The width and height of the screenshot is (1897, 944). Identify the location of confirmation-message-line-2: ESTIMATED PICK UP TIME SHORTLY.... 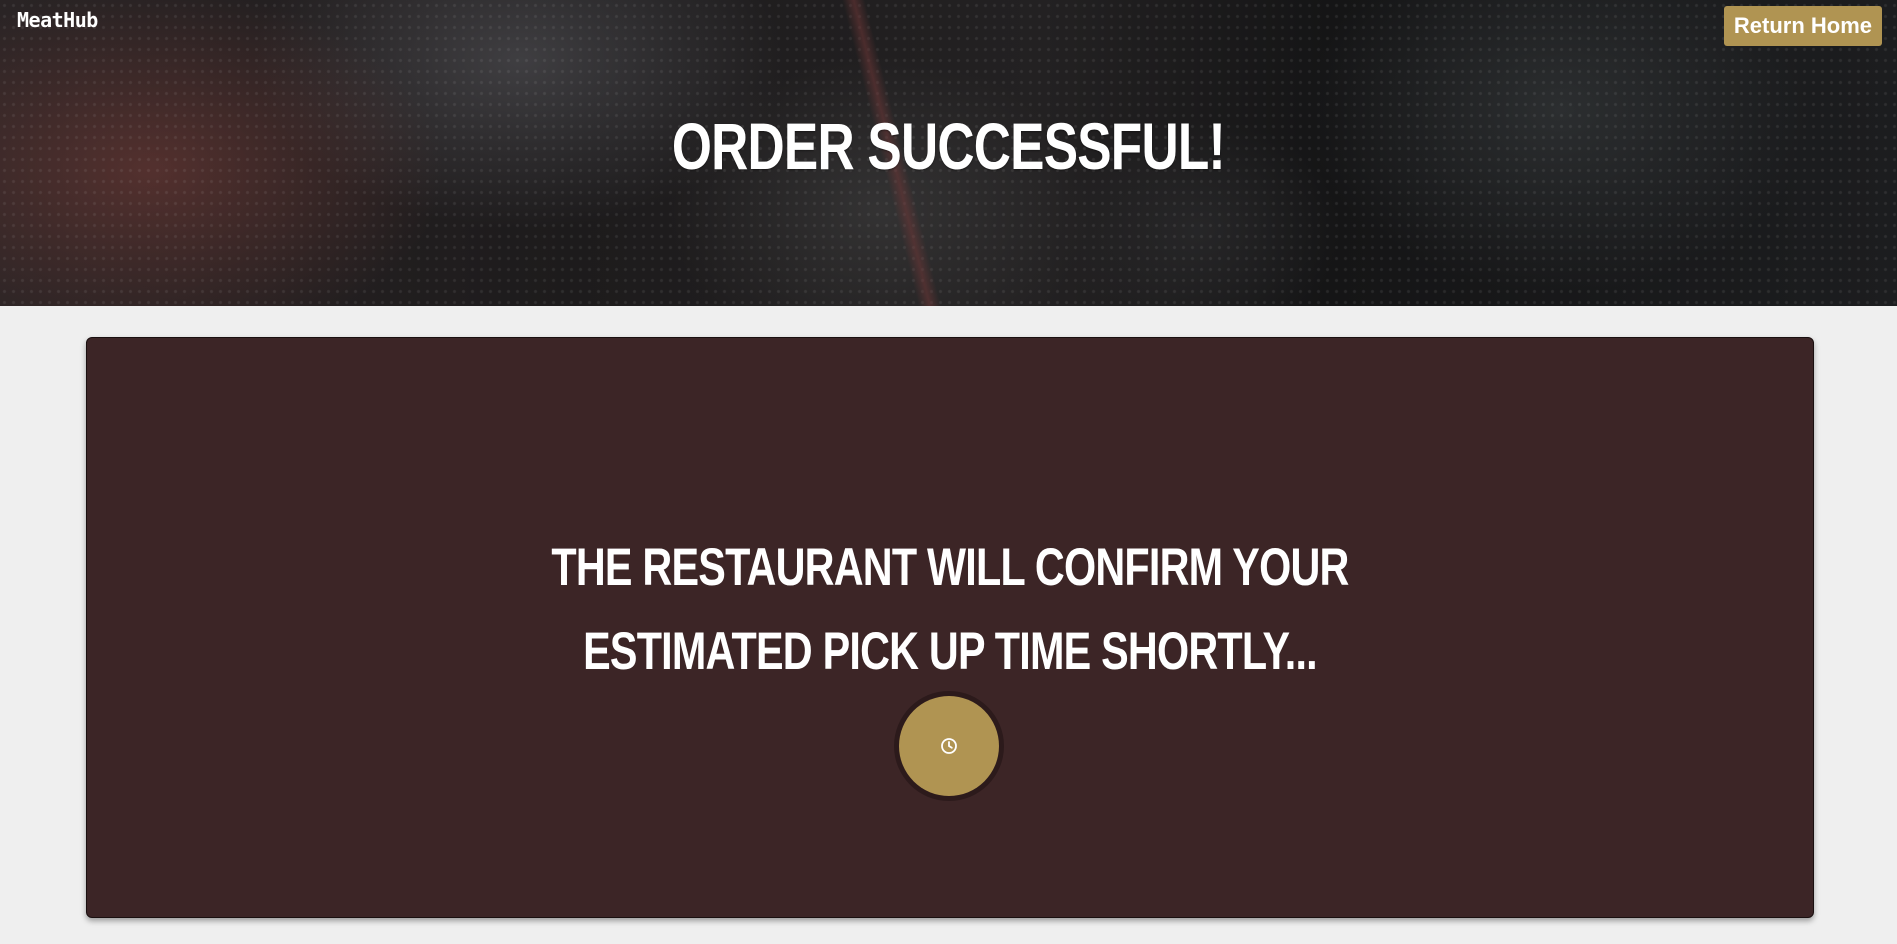
(950, 651).